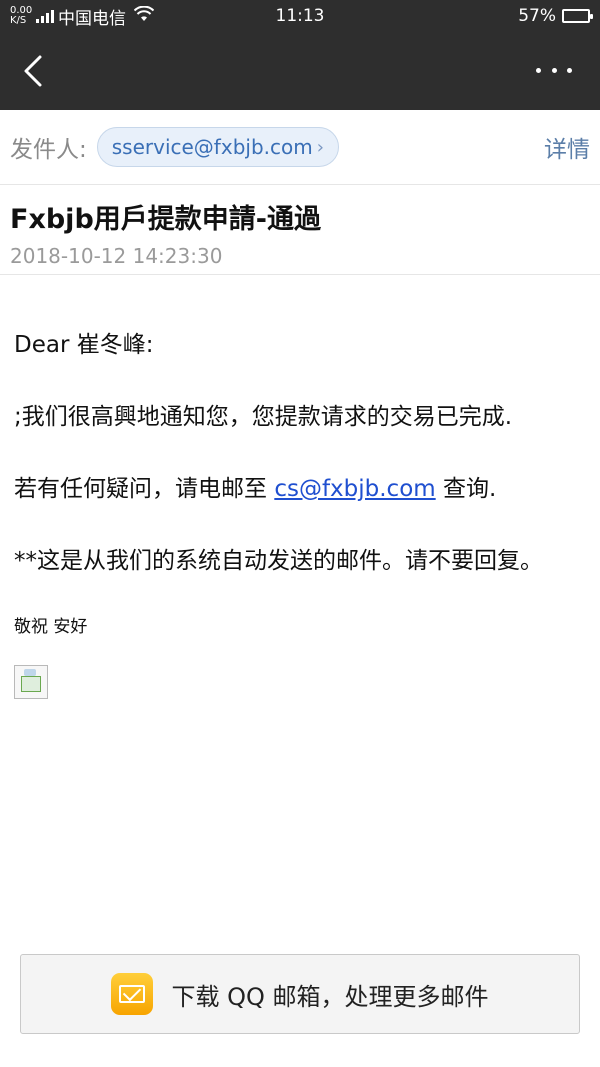  Describe the element at coordinates (116, 256) in the screenshot. I see `email-datetime: 2018-10-12 14:23:30` at that location.